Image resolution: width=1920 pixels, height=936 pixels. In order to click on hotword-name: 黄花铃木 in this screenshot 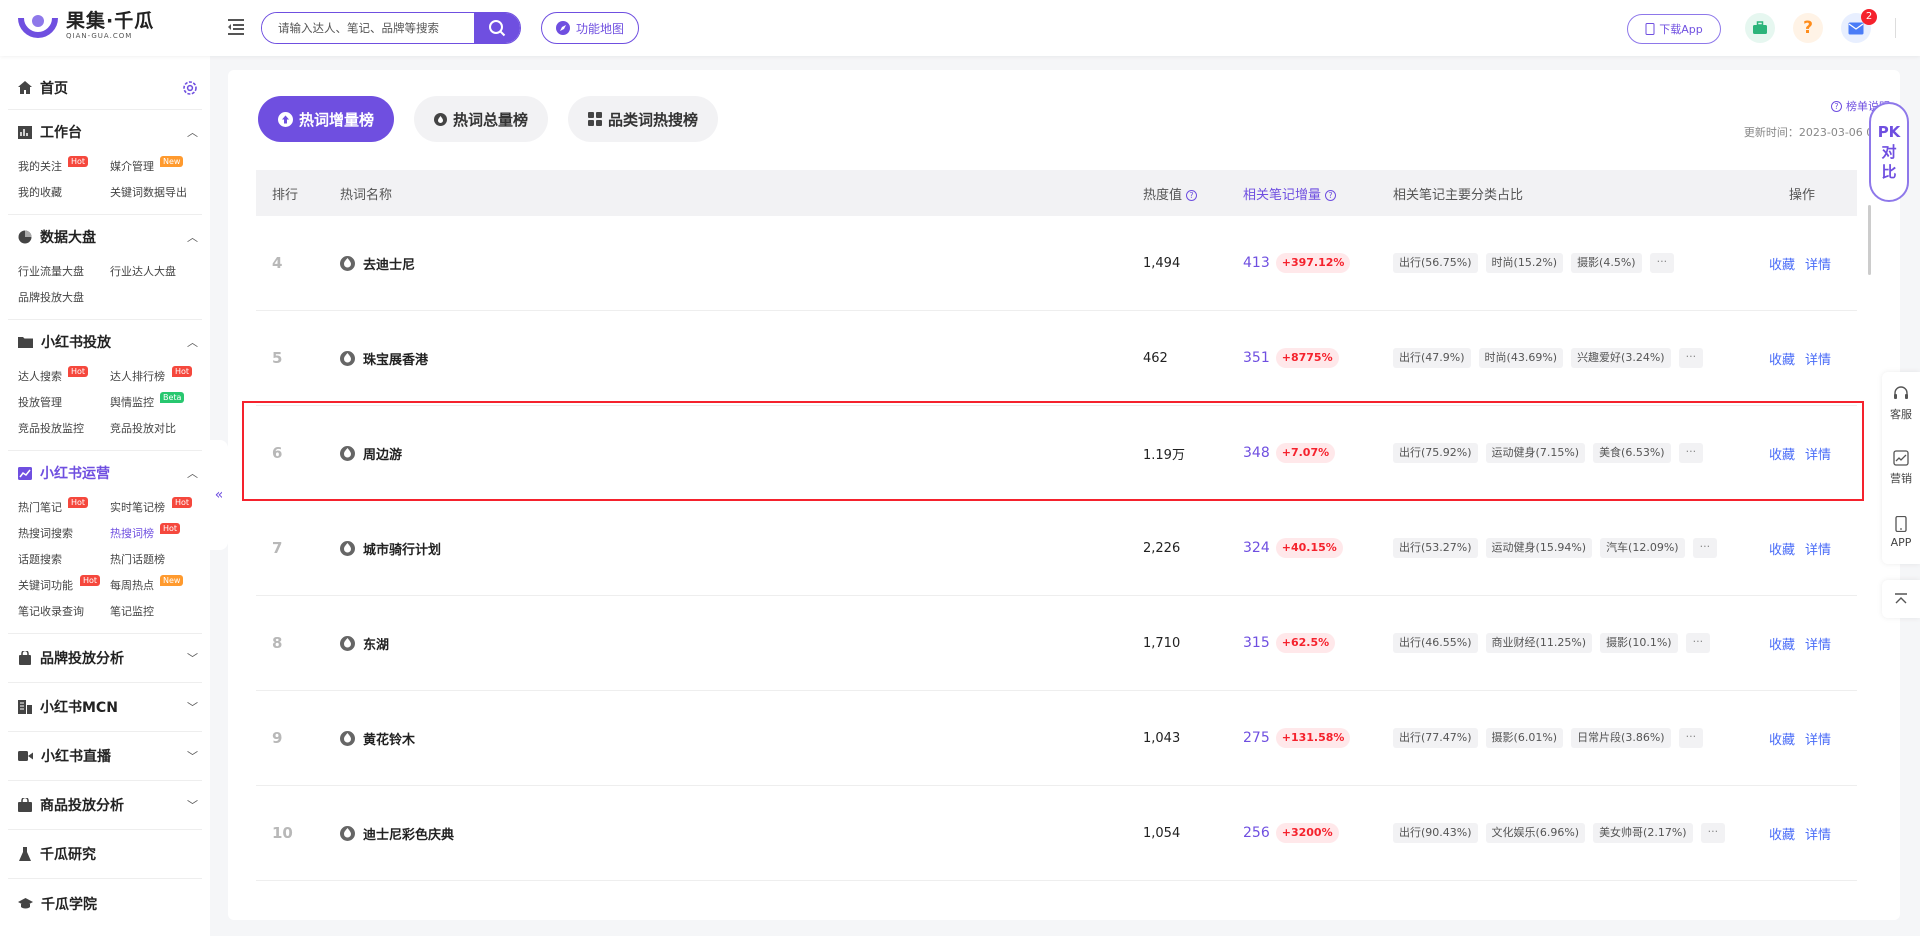, I will do `click(389, 738)`.